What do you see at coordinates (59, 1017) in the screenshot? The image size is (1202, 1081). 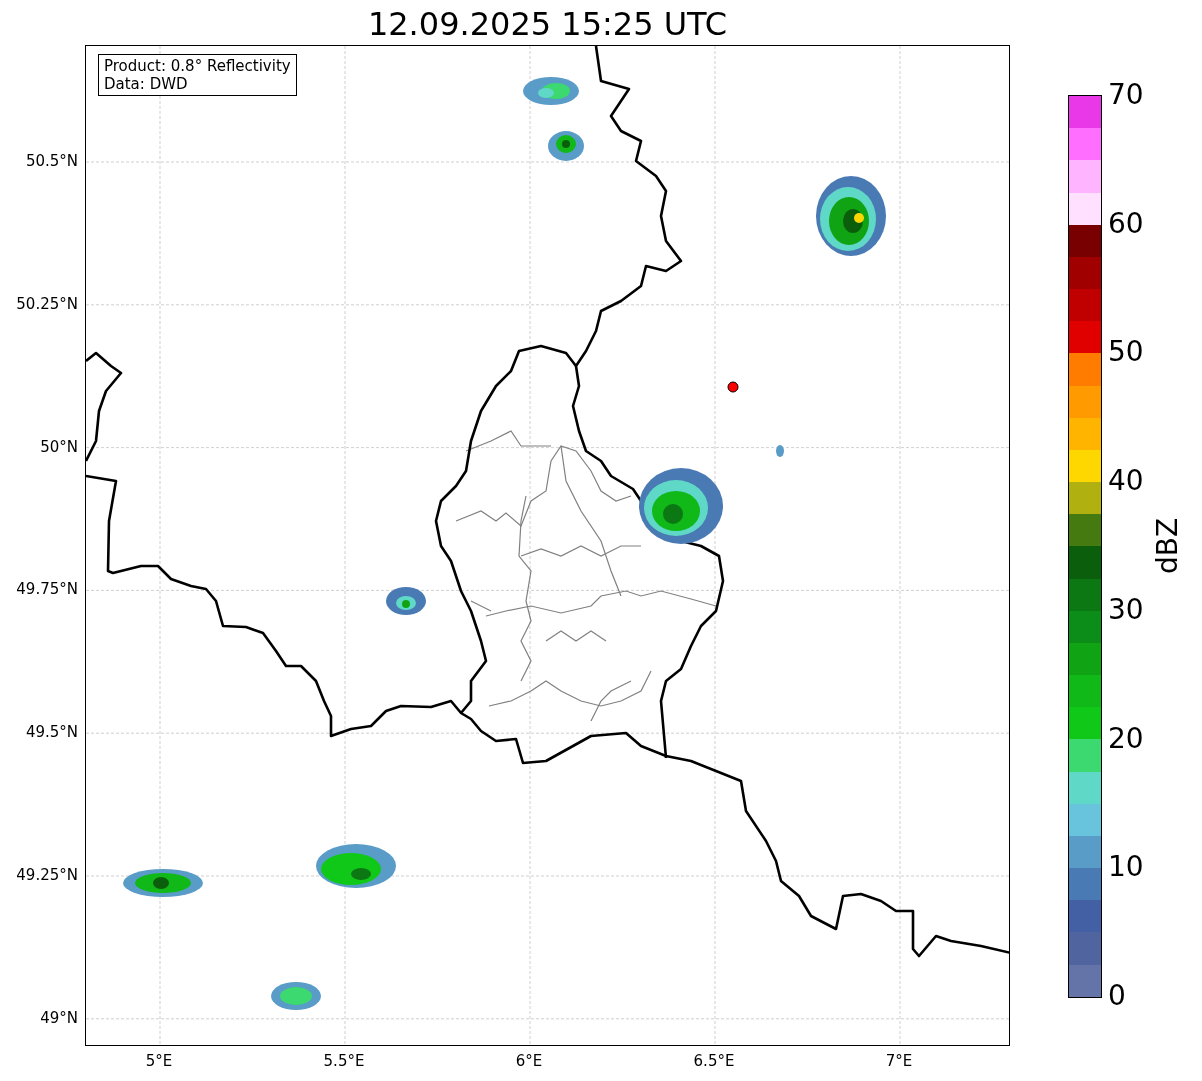 I see `latitude-tick-label: 49°N` at bounding box center [59, 1017].